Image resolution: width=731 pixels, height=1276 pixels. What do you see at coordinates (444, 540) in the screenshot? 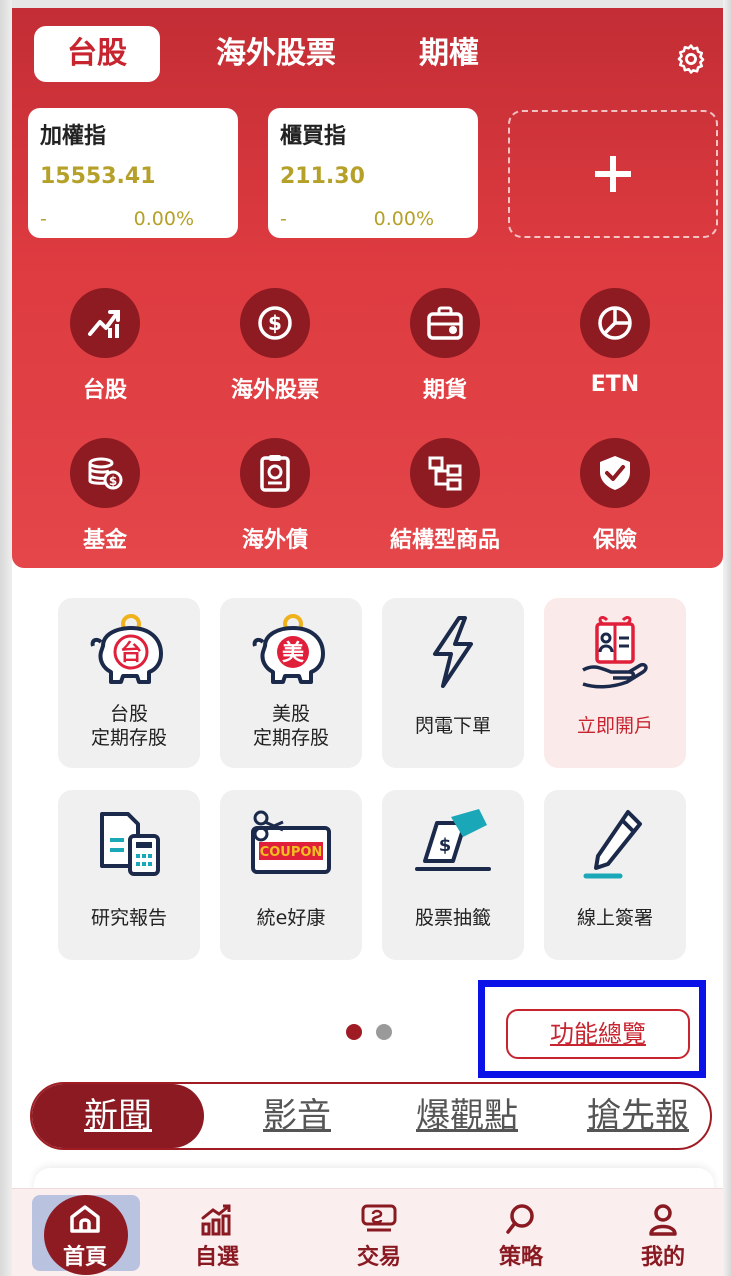
I see `category-label: 結構型商品` at bounding box center [444, 540].